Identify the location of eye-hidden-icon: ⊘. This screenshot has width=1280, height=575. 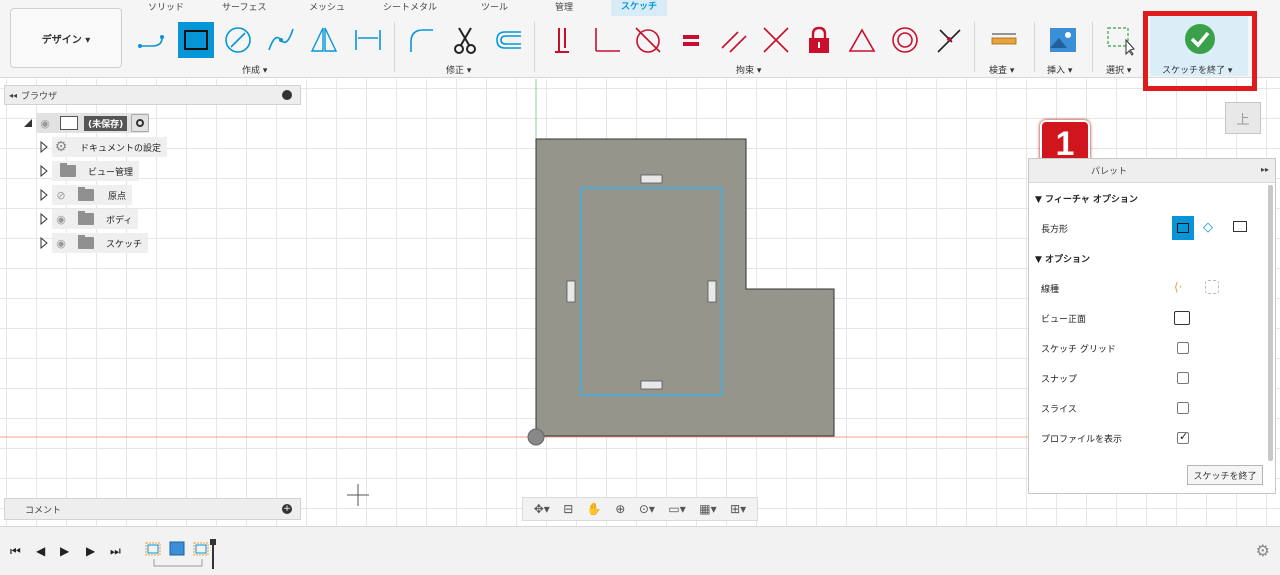
(61, 195).